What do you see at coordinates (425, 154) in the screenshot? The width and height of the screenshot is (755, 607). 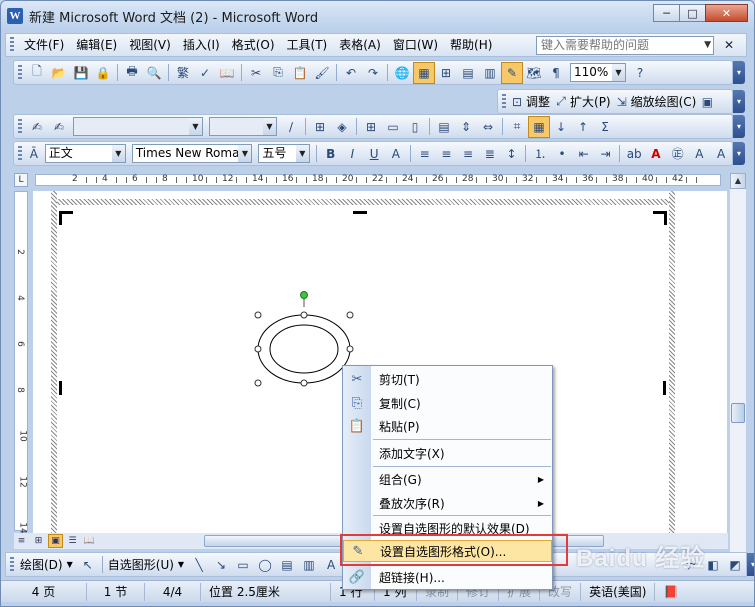 I see `align-justify-icon: ≡` at bounding box center [425, 154].